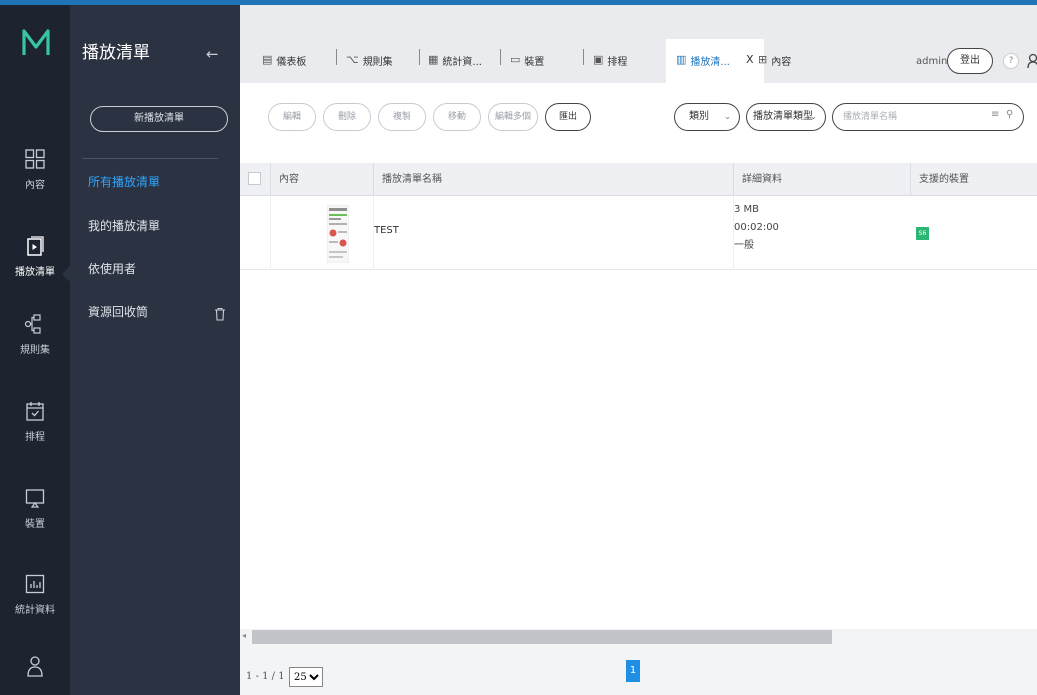 This screenshot has width=1037, height=695. I want to click on playlist-search: ≡ ⚲, so click(928, 117).